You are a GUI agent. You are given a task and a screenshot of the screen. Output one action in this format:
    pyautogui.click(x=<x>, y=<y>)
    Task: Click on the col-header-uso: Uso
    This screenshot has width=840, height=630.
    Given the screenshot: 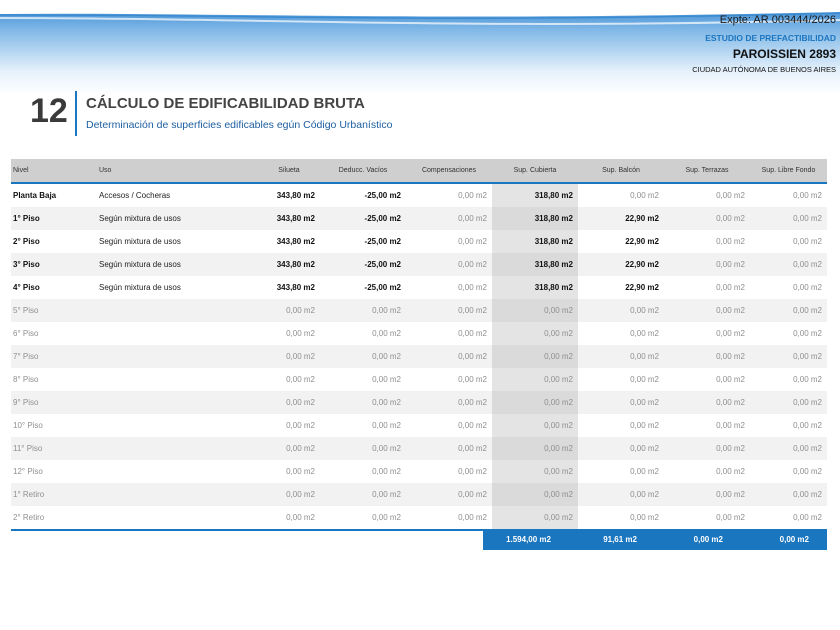 What is the action you would take?
    pyautogui.click(x=177, y=171)
    